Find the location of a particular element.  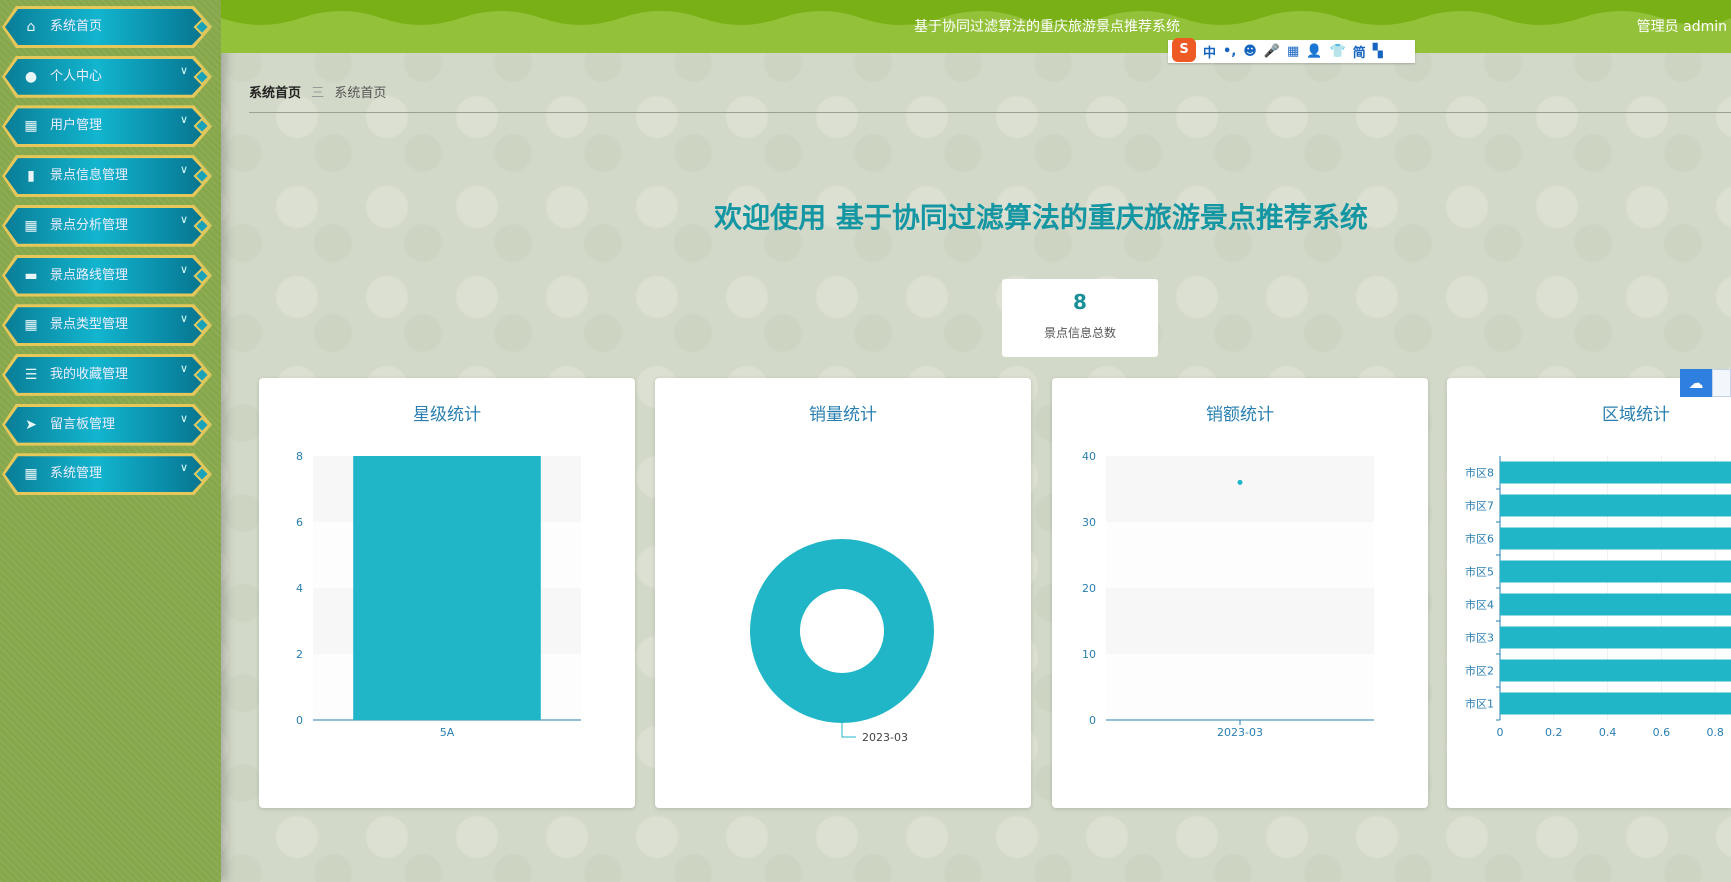

sidebar-item-3: ▮ 景点信息管理 ∨ is located at coordinates (107, 176).